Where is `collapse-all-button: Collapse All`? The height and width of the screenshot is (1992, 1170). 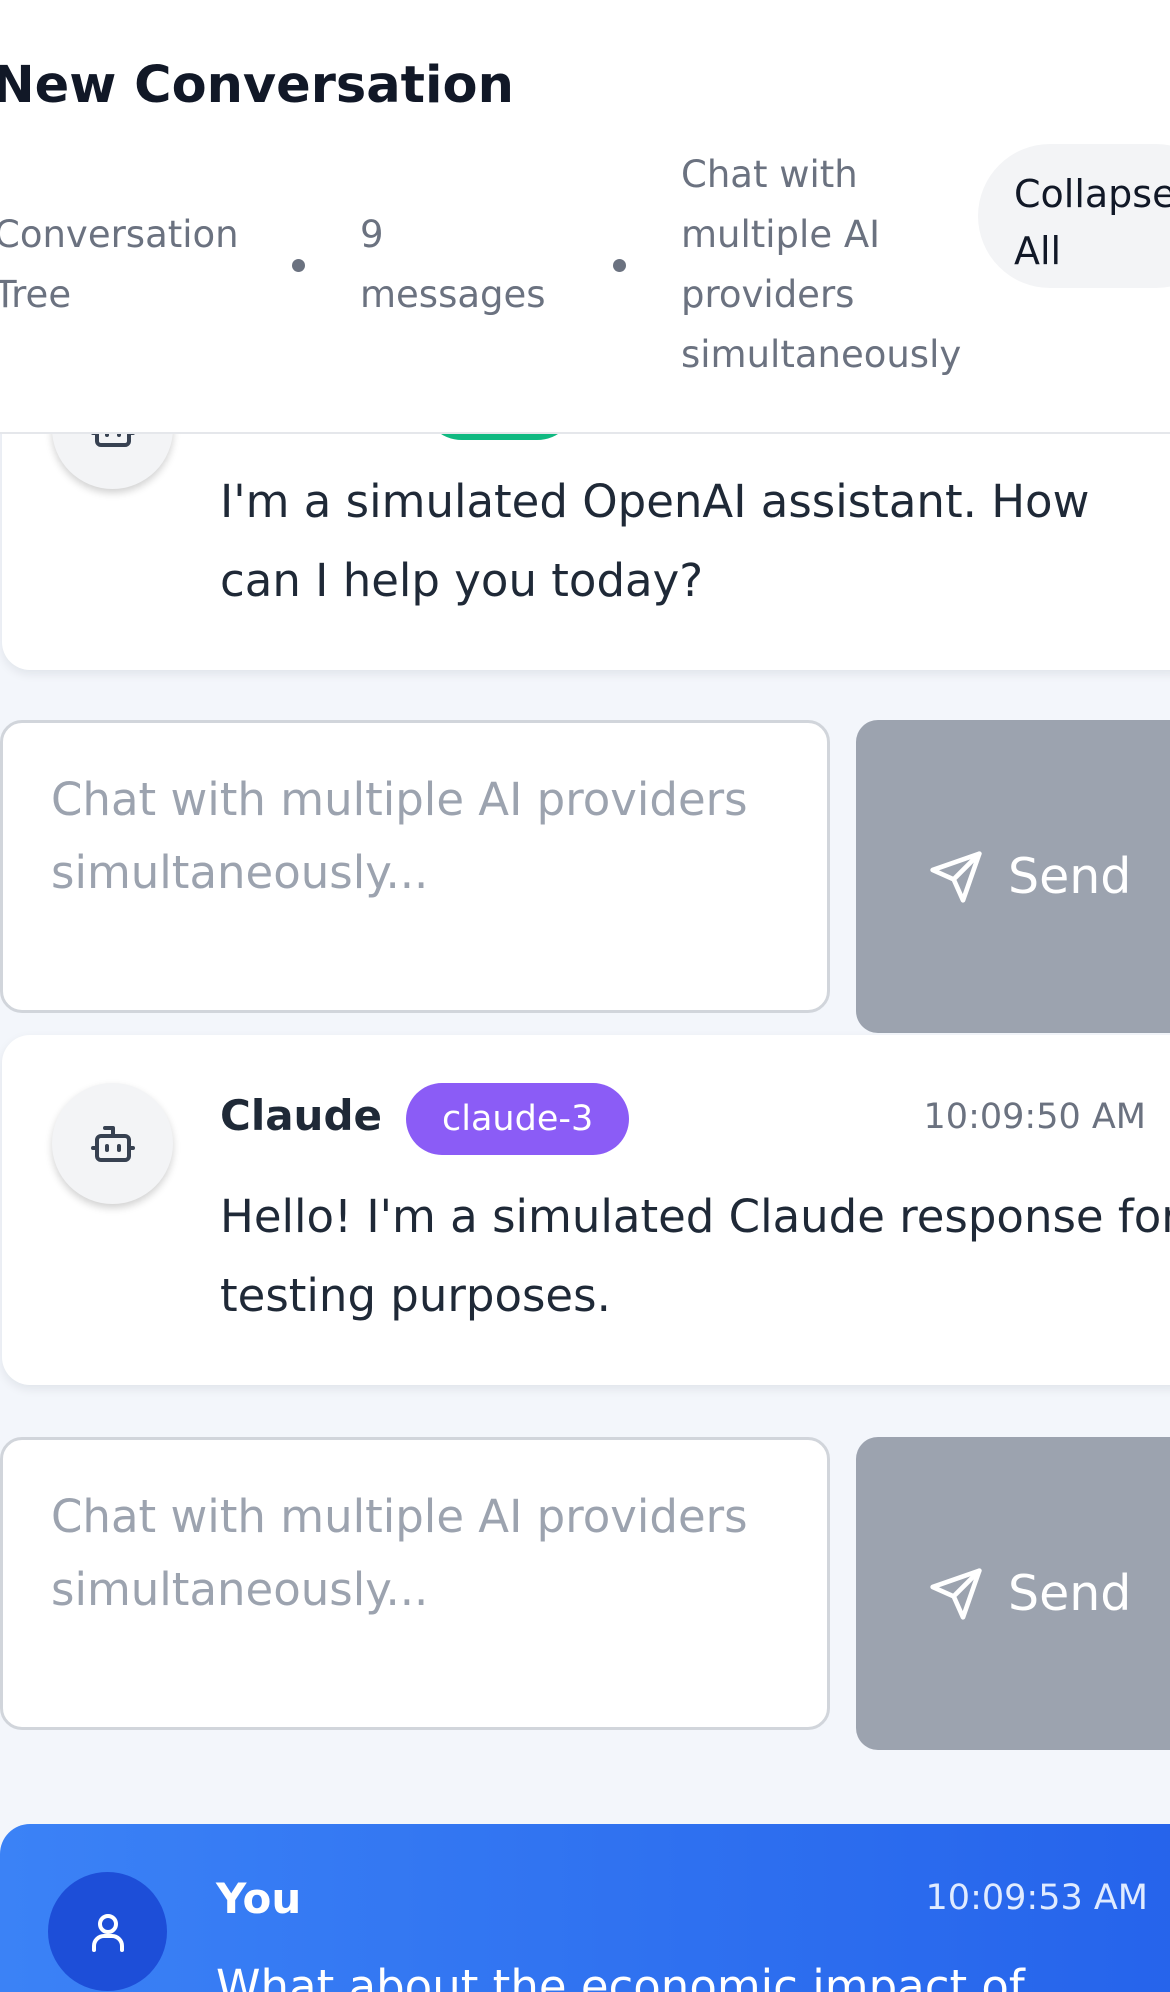
collapse-all-button: Collapse All is located at coordinates (1074, 216).